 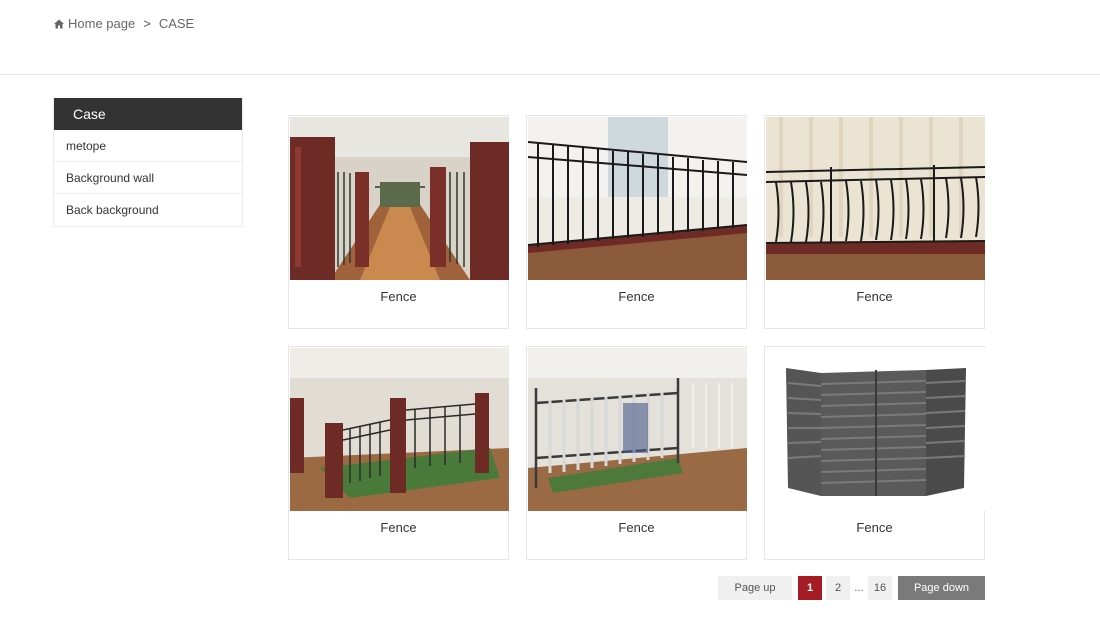 What do you see at coordinates (101, 23) in the screenshot?
I see `breadcrumb-home-link: Home page` at bounding box center [101, 23].